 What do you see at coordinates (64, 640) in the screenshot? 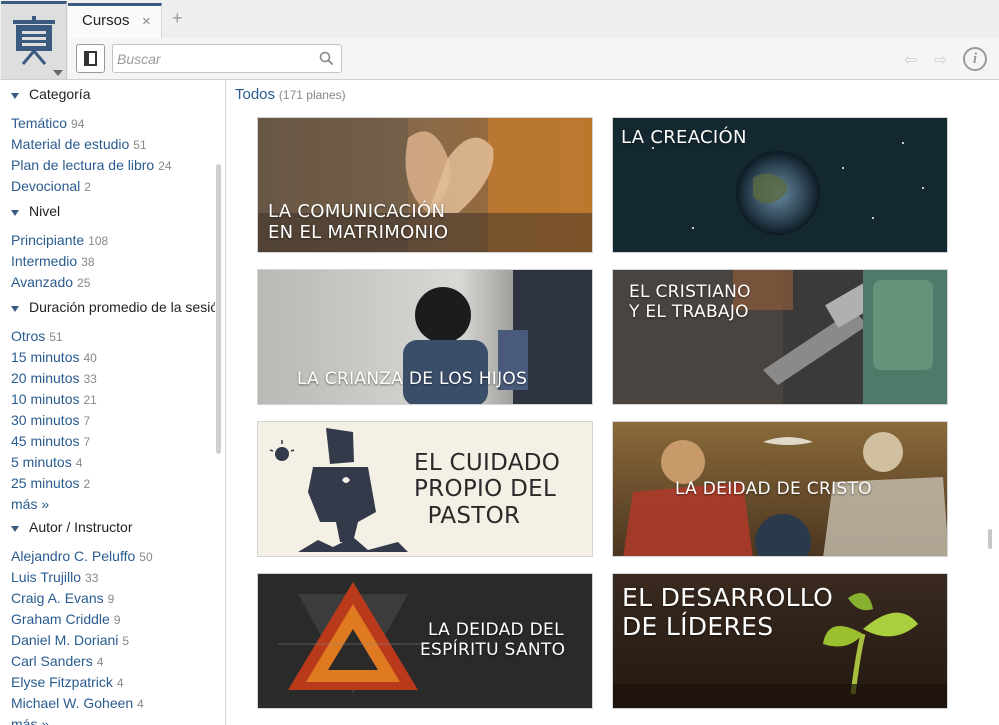
I see `filter-label: Daniel M. Doriani` at bounding box center [64, 640].